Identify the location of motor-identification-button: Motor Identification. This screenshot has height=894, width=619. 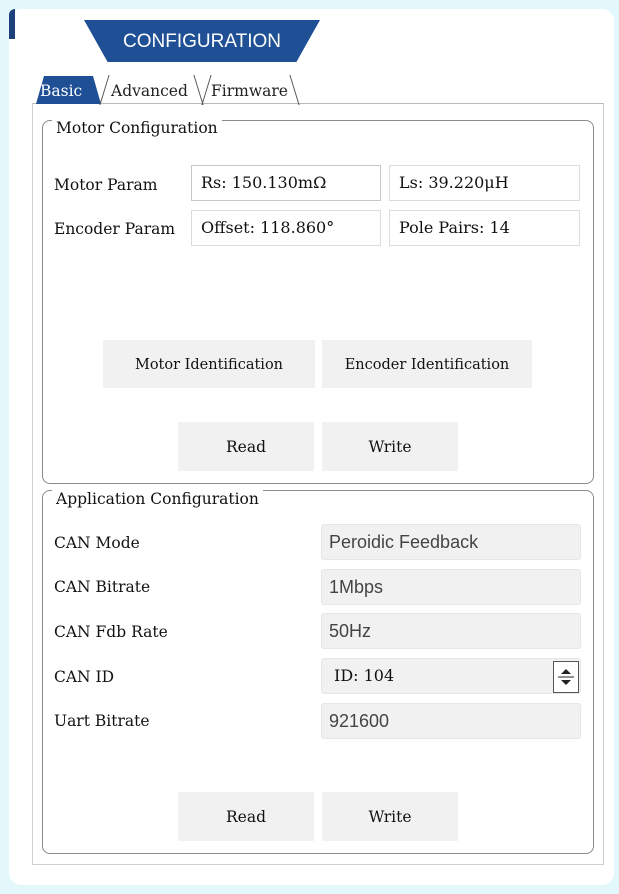
(209, 364).